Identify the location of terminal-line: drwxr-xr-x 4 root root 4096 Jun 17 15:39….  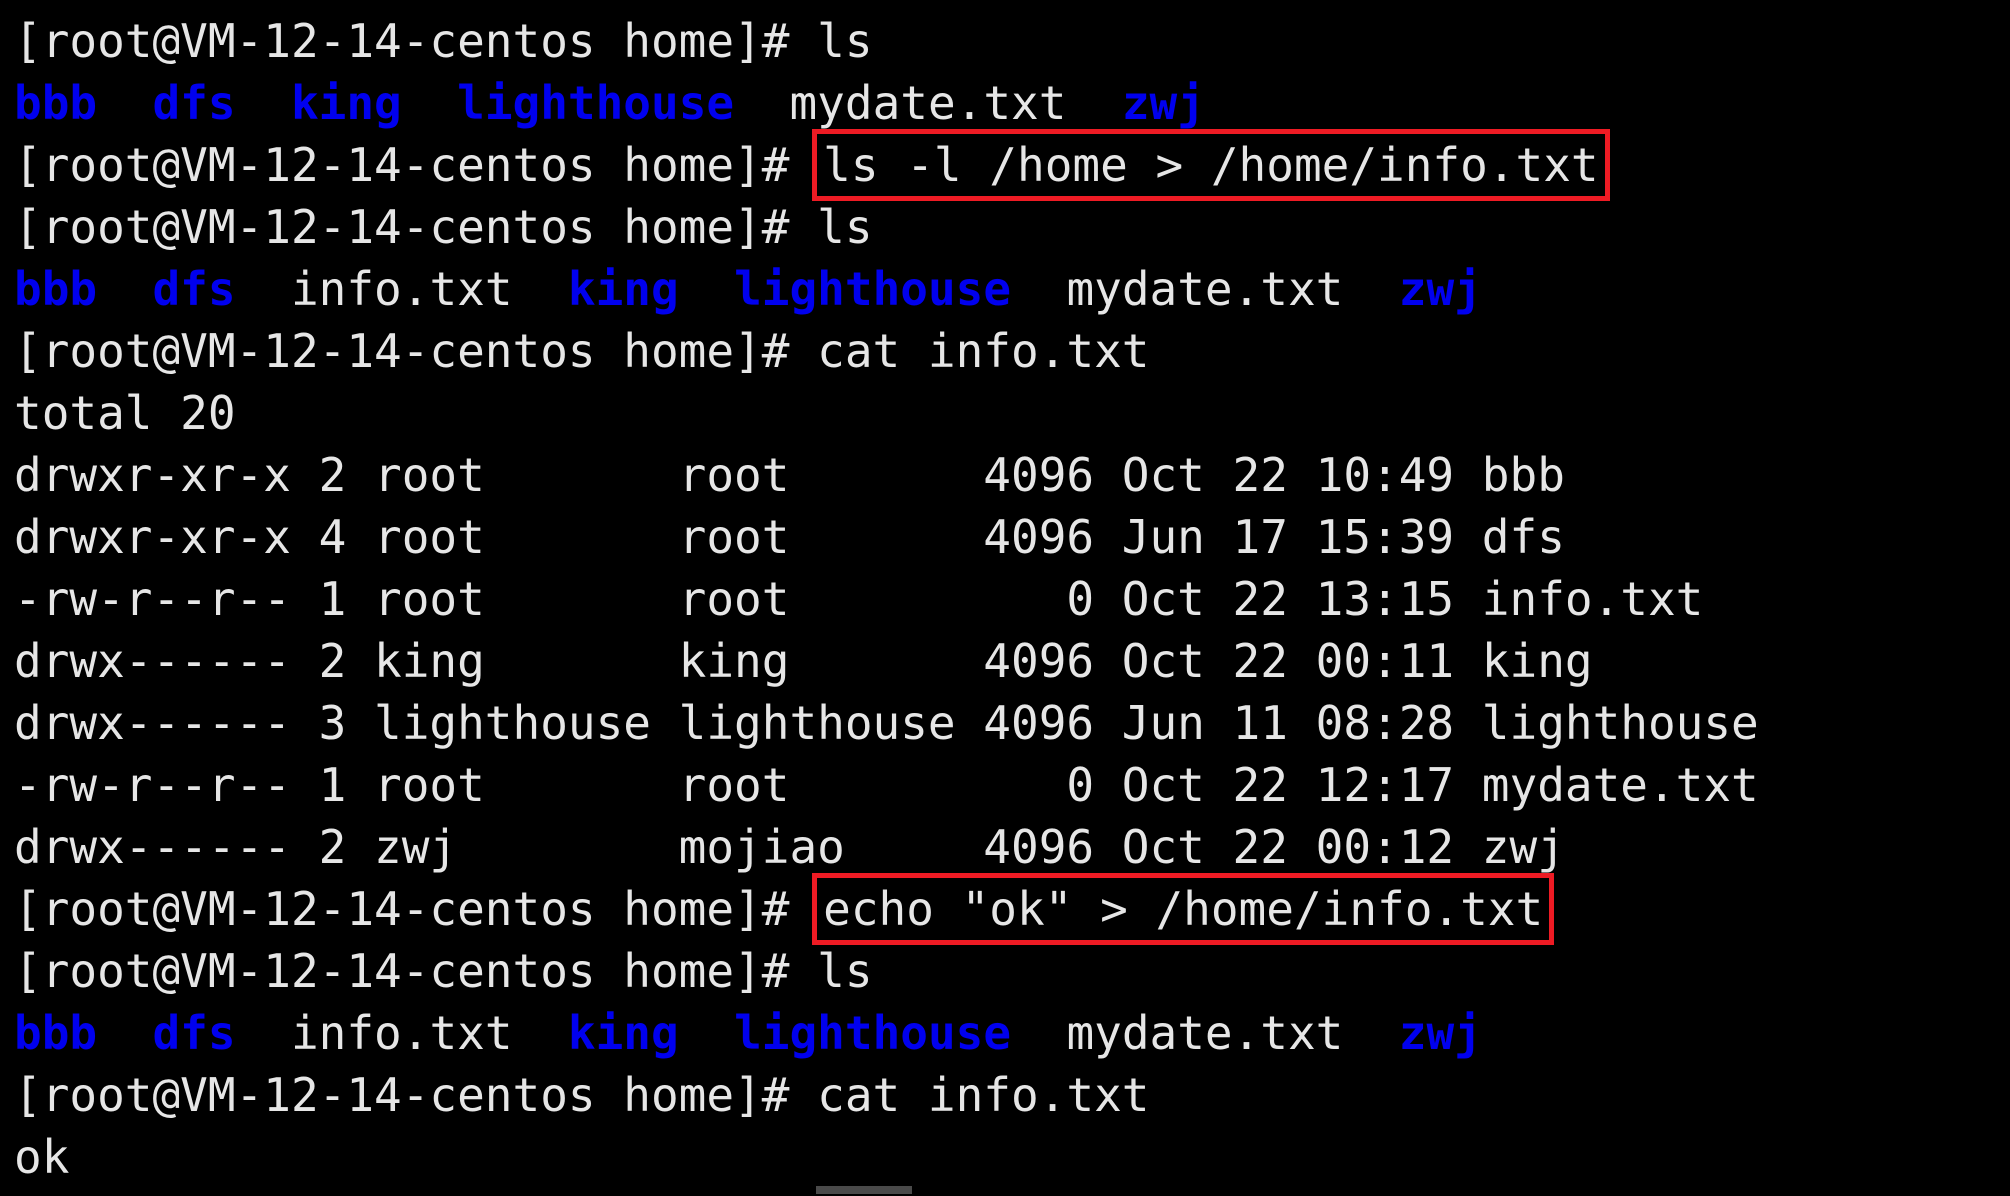
(1012, 537).